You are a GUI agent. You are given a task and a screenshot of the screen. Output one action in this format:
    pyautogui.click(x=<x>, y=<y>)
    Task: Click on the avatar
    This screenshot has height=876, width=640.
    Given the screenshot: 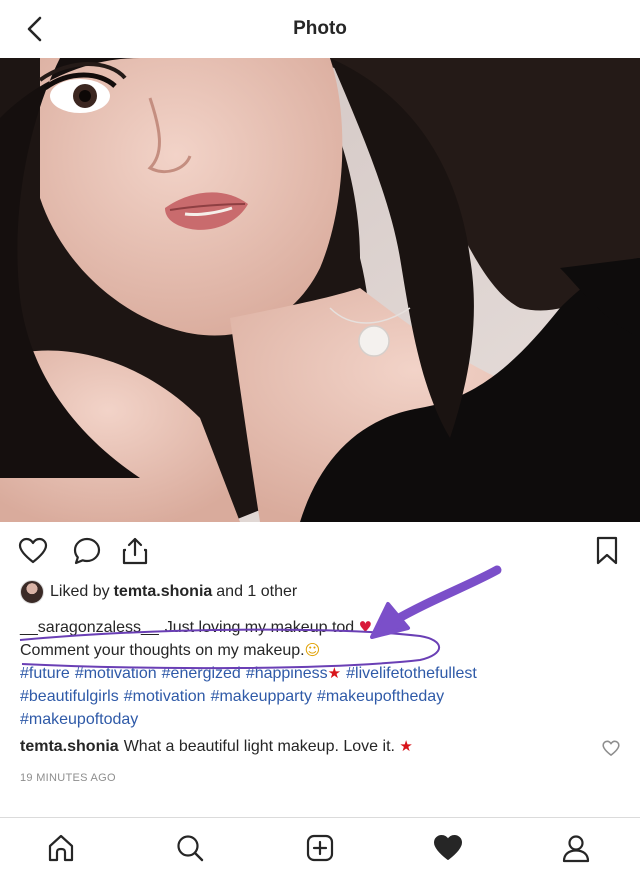 What is the action you would take?
    pyautogui.click(x=32, y=592)
    